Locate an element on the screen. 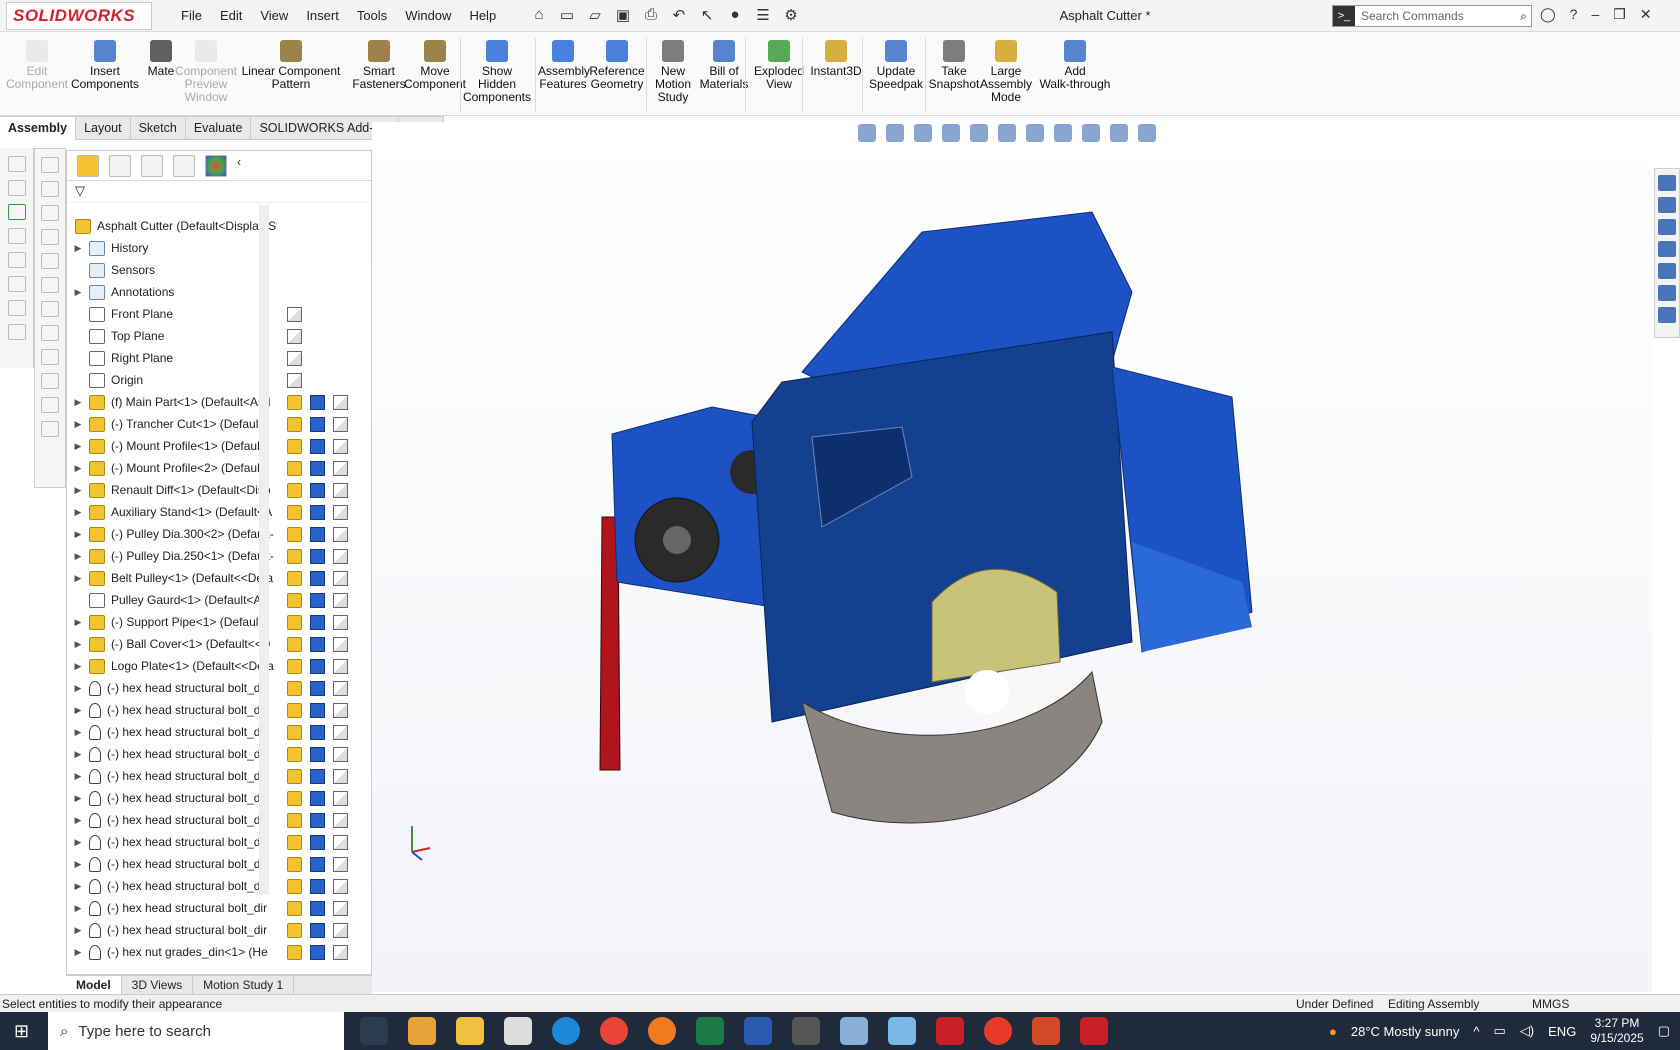 The image size is (1680, 1050). cosmetic-thread-icon is located at coordinates (50, 429).